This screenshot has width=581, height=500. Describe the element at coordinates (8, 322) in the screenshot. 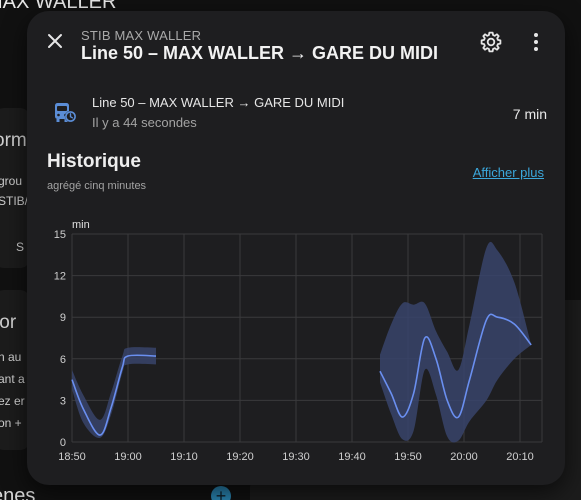

I see `background-card-text: tor` at that location.